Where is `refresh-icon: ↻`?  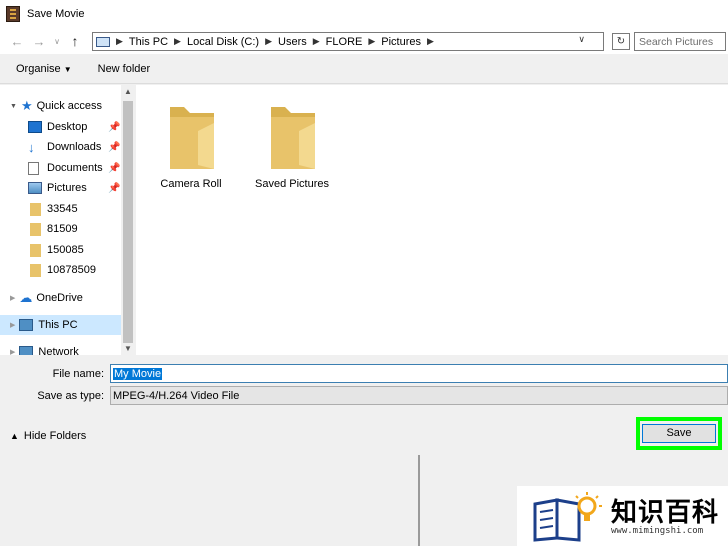
refresh-icon: ↻ is located at coordinates (621, 41).